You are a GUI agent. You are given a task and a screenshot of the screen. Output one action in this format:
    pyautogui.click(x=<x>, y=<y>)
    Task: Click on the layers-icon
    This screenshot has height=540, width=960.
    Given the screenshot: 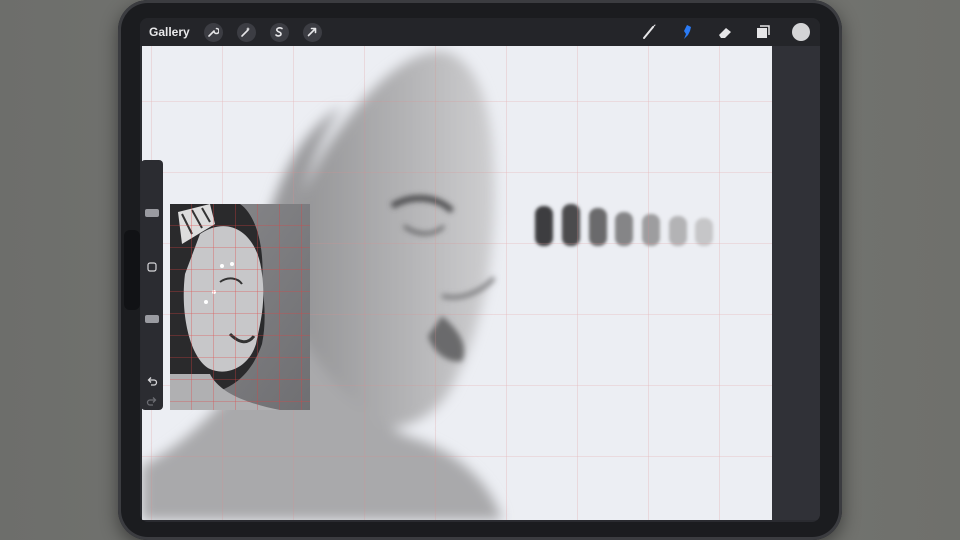 What is the action you would take?
    pyautogui.click(x=763, y=32)
    